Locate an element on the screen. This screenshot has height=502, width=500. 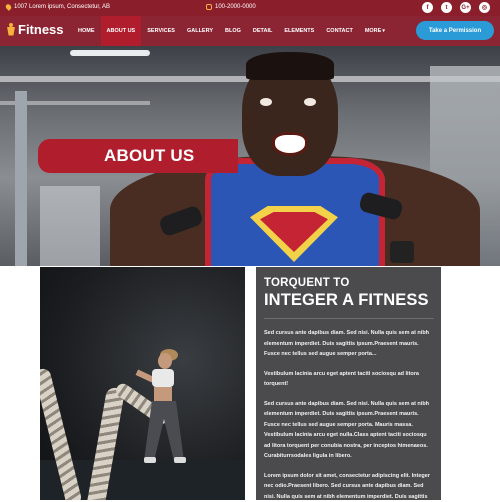
social-links: f t G+ ◎ is located at coordinates (456, 7).